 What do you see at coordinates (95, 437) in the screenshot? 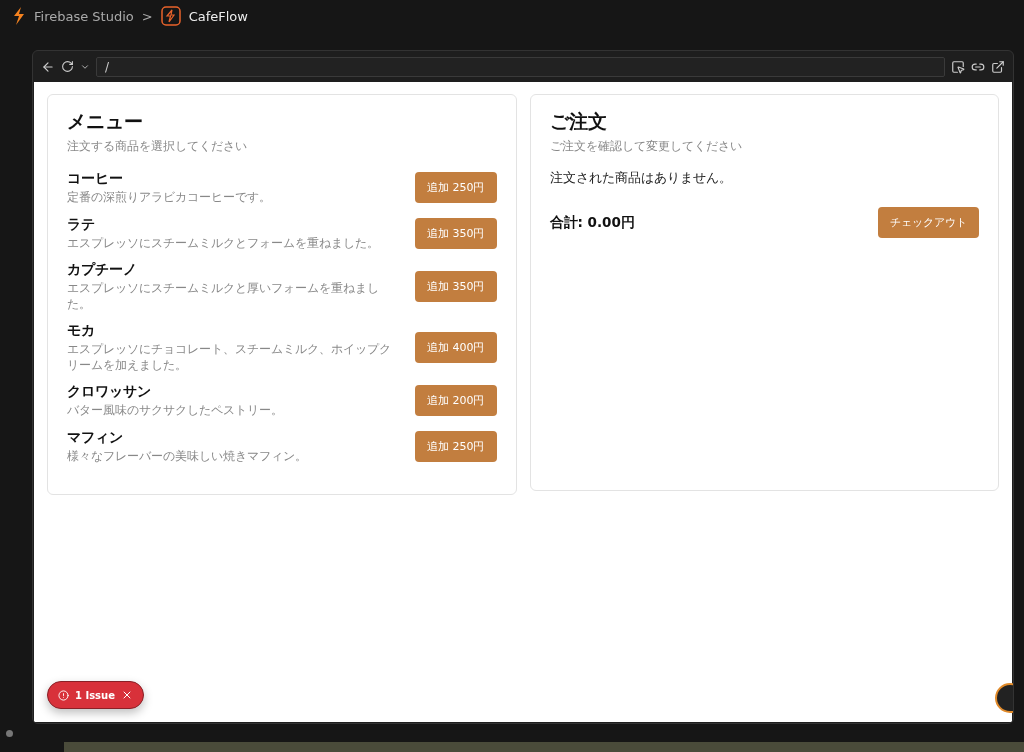
I see `item-name: マフィン` at bounding box center [95, 437].